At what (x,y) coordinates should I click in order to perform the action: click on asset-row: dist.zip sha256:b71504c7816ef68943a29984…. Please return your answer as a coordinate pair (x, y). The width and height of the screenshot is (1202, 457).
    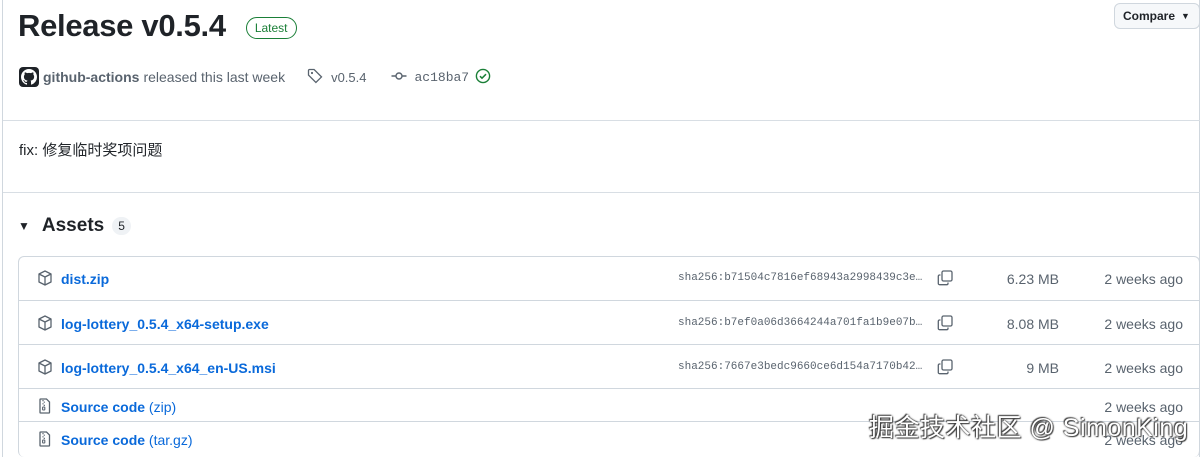
    Looking at the image, I should click on (609, 279).